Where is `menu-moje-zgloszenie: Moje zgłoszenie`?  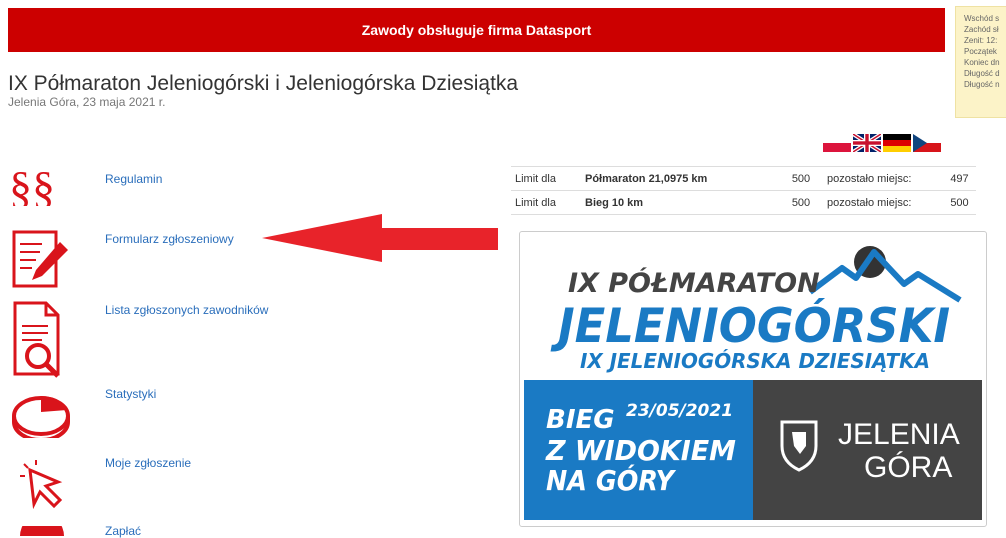 menu-moje-zgloszenie: Moje zgłoszenie is located at coordinates (148, 463).